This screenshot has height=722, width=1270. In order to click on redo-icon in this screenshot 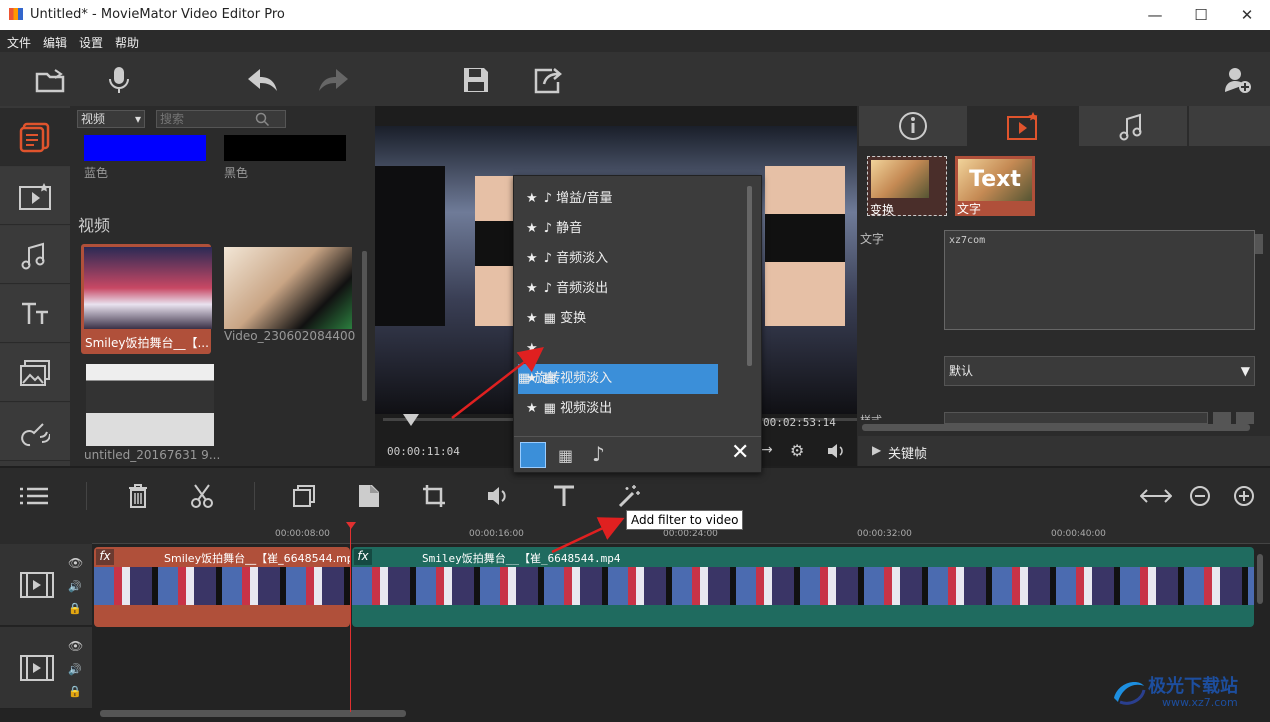, I will do `click(333, 80)`.